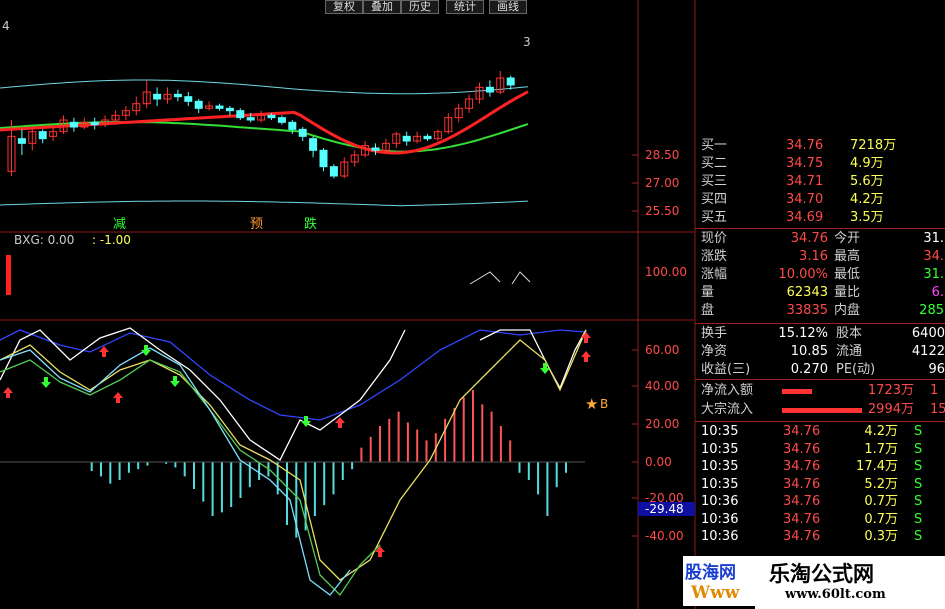 The image size is (945, 609). Describe the element at coordinates (264, 87) in the screenshot. I see `band-upper` at that location.